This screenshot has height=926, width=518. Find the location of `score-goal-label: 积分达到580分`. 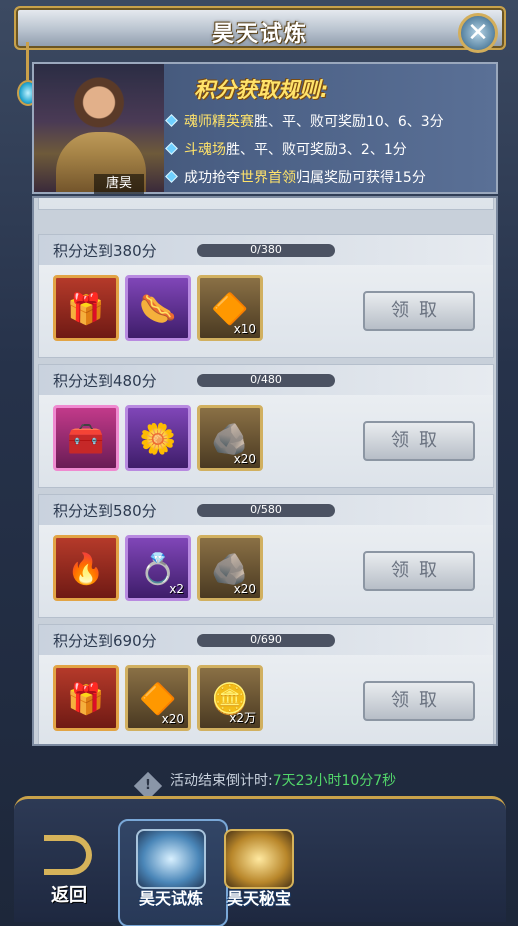

score-goal-label: 积分达到580分 is located at coordinates (105, 511).